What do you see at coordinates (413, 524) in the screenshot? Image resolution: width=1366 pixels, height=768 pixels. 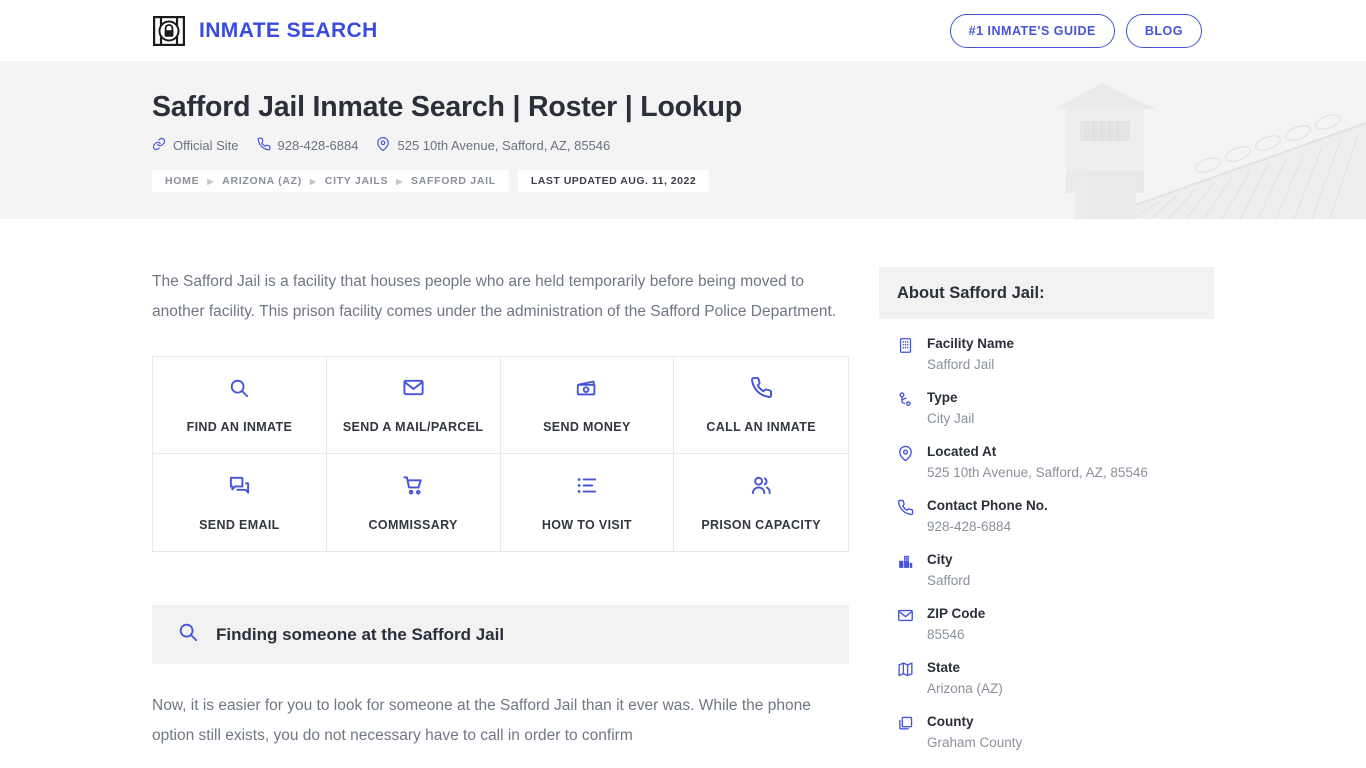 I see `action-label: COMMISSARY` at bounding box center [413, 524].